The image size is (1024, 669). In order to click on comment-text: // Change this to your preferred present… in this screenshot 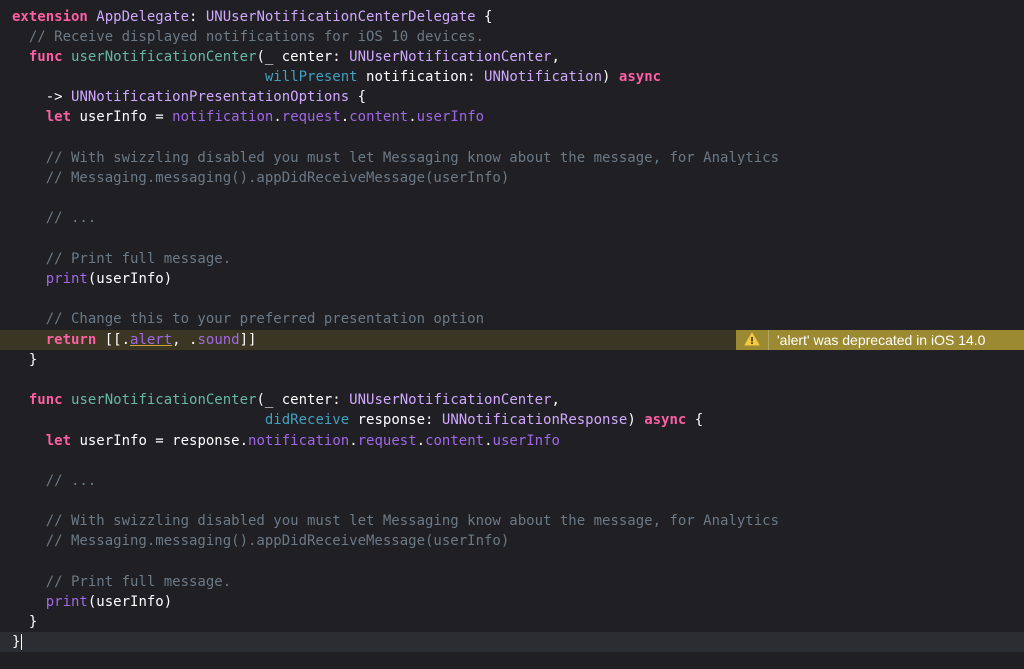, I will do `click(248, 319)`.